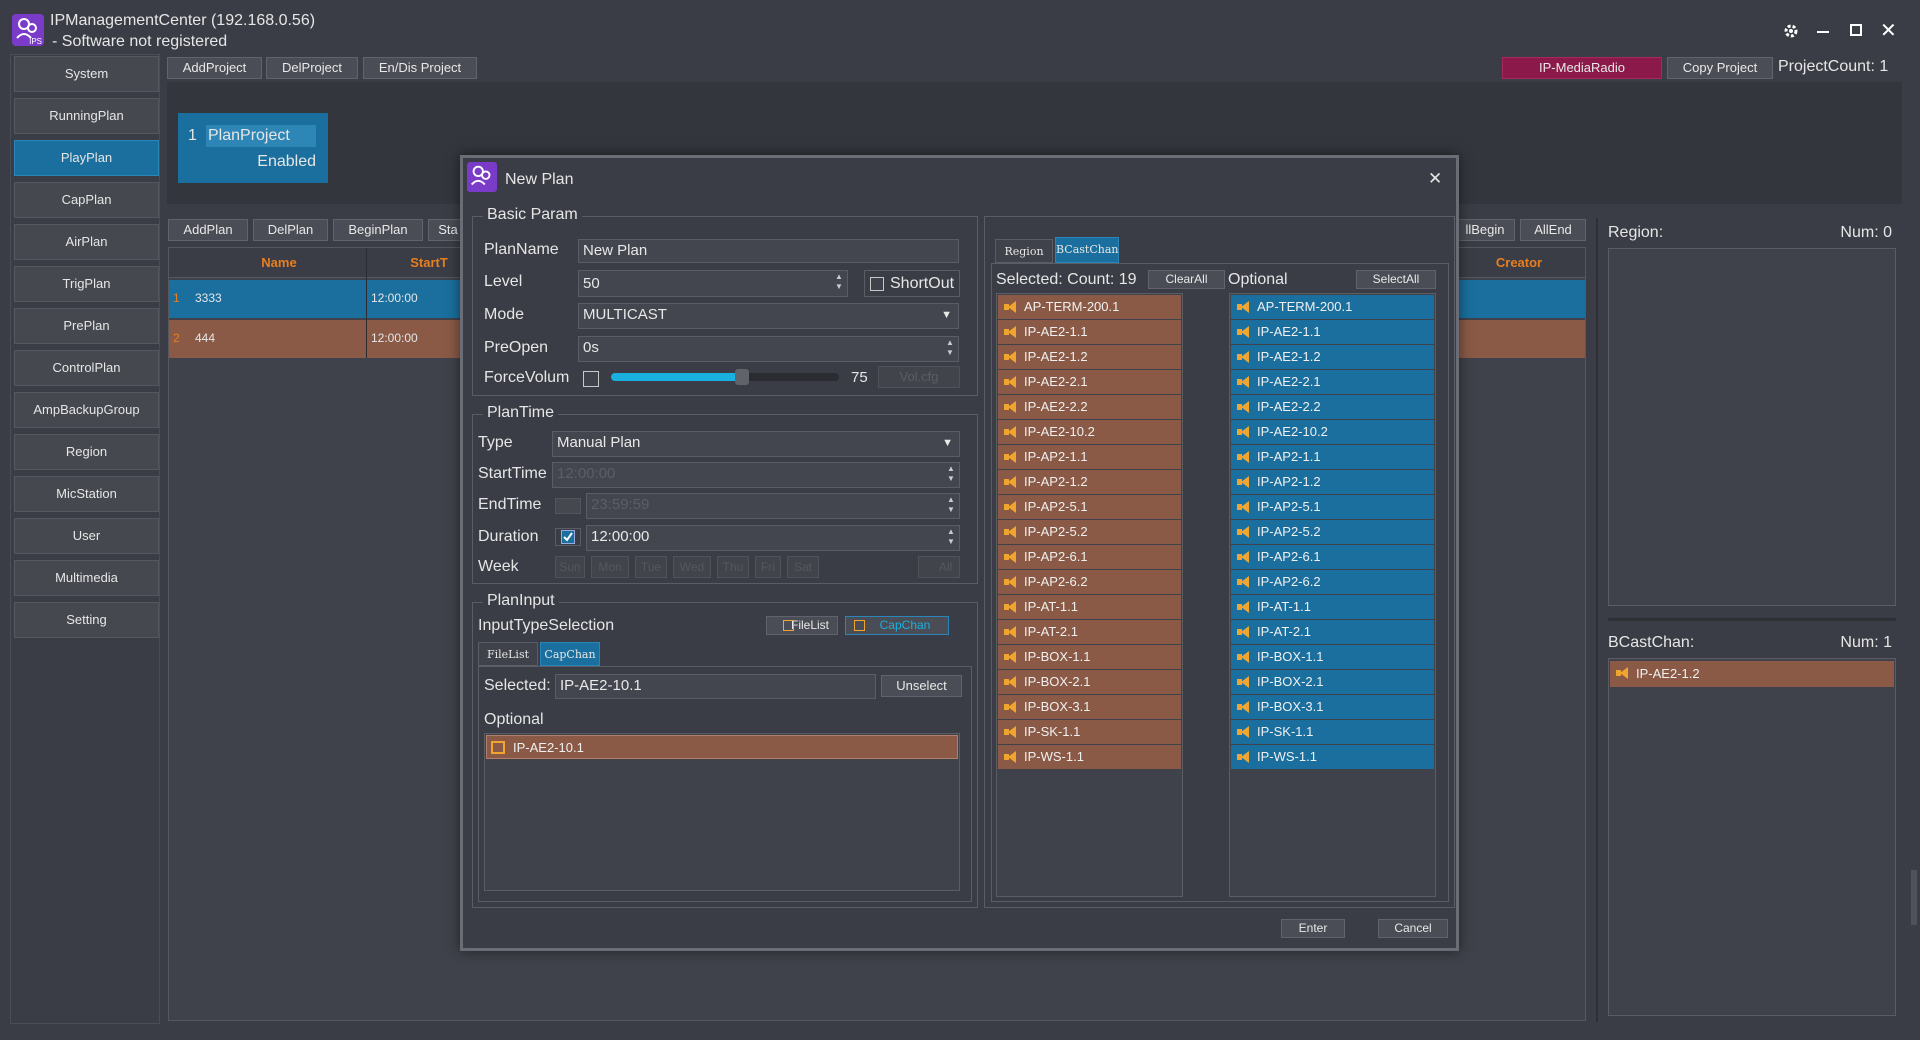  What do you see at coordinates (312, 68) in the screenshot?
I see `del-project-button: DelProject` at bounding box center [312, 68].